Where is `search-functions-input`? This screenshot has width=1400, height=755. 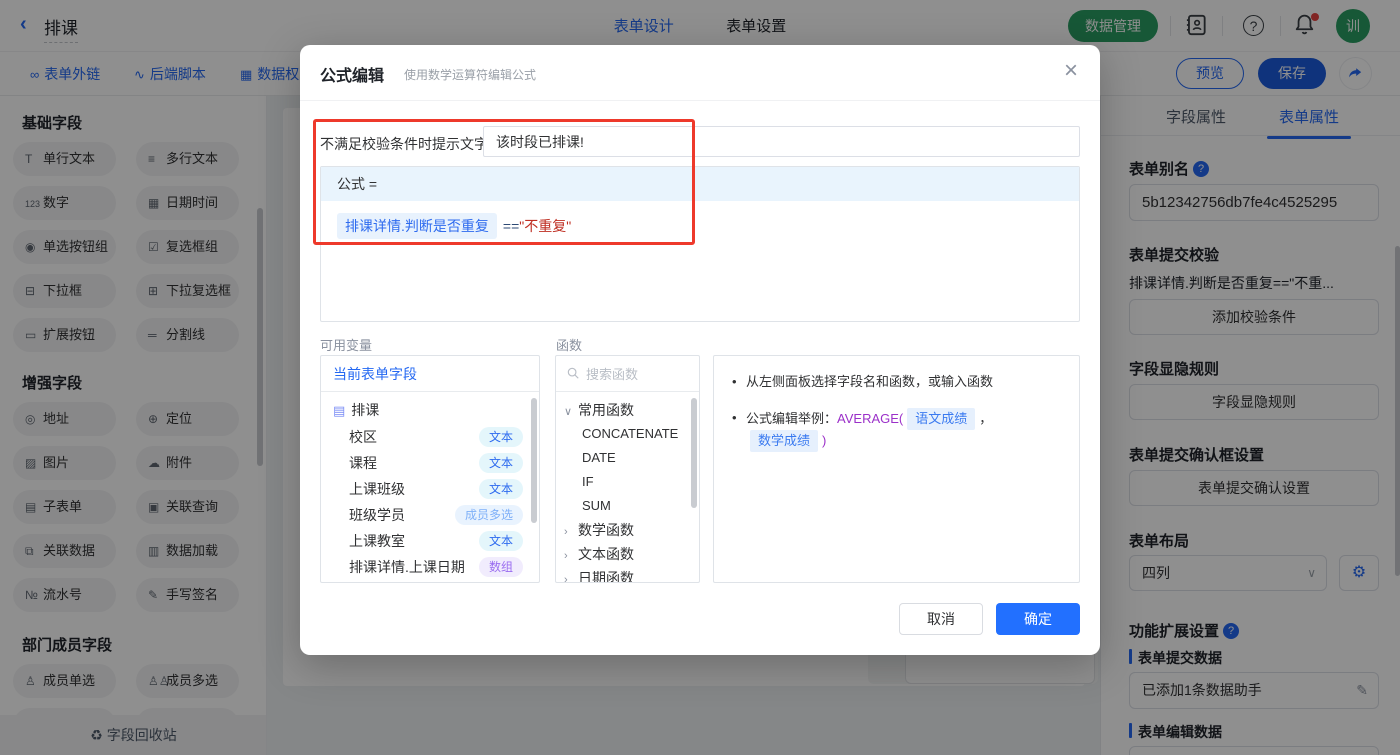 search-functions-input is located at coordinates (638, 374).